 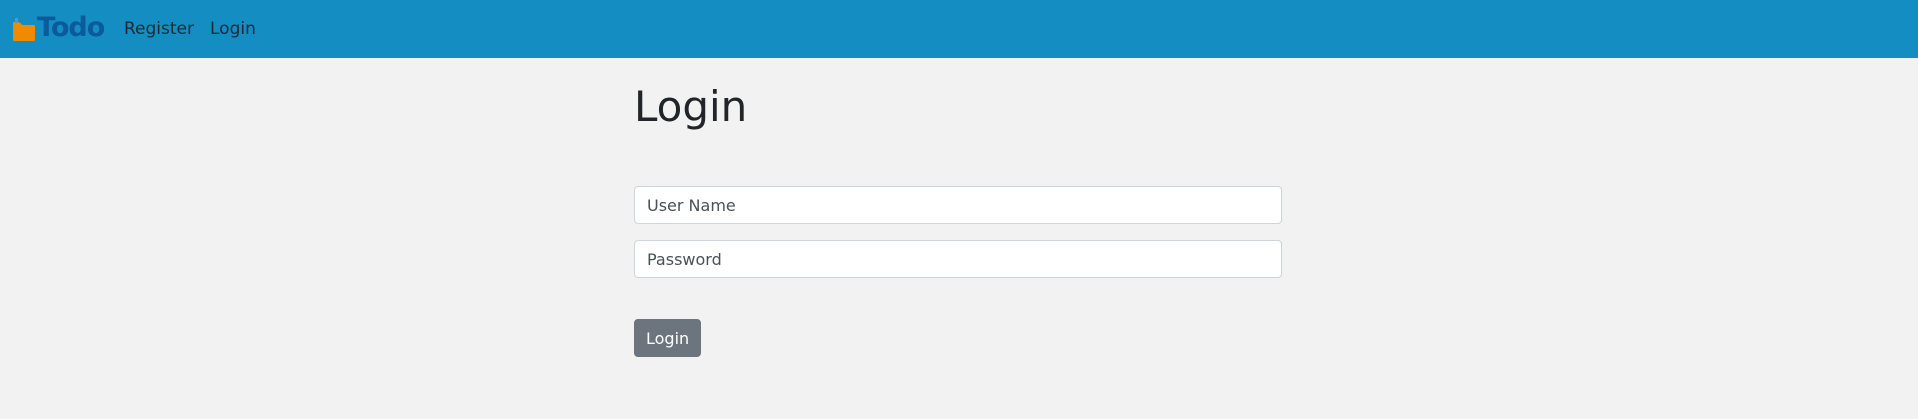 What do you see at coordinates (691, 106) in the screenshot?
I see `page-title: Login` at bounding box center [691, 106].